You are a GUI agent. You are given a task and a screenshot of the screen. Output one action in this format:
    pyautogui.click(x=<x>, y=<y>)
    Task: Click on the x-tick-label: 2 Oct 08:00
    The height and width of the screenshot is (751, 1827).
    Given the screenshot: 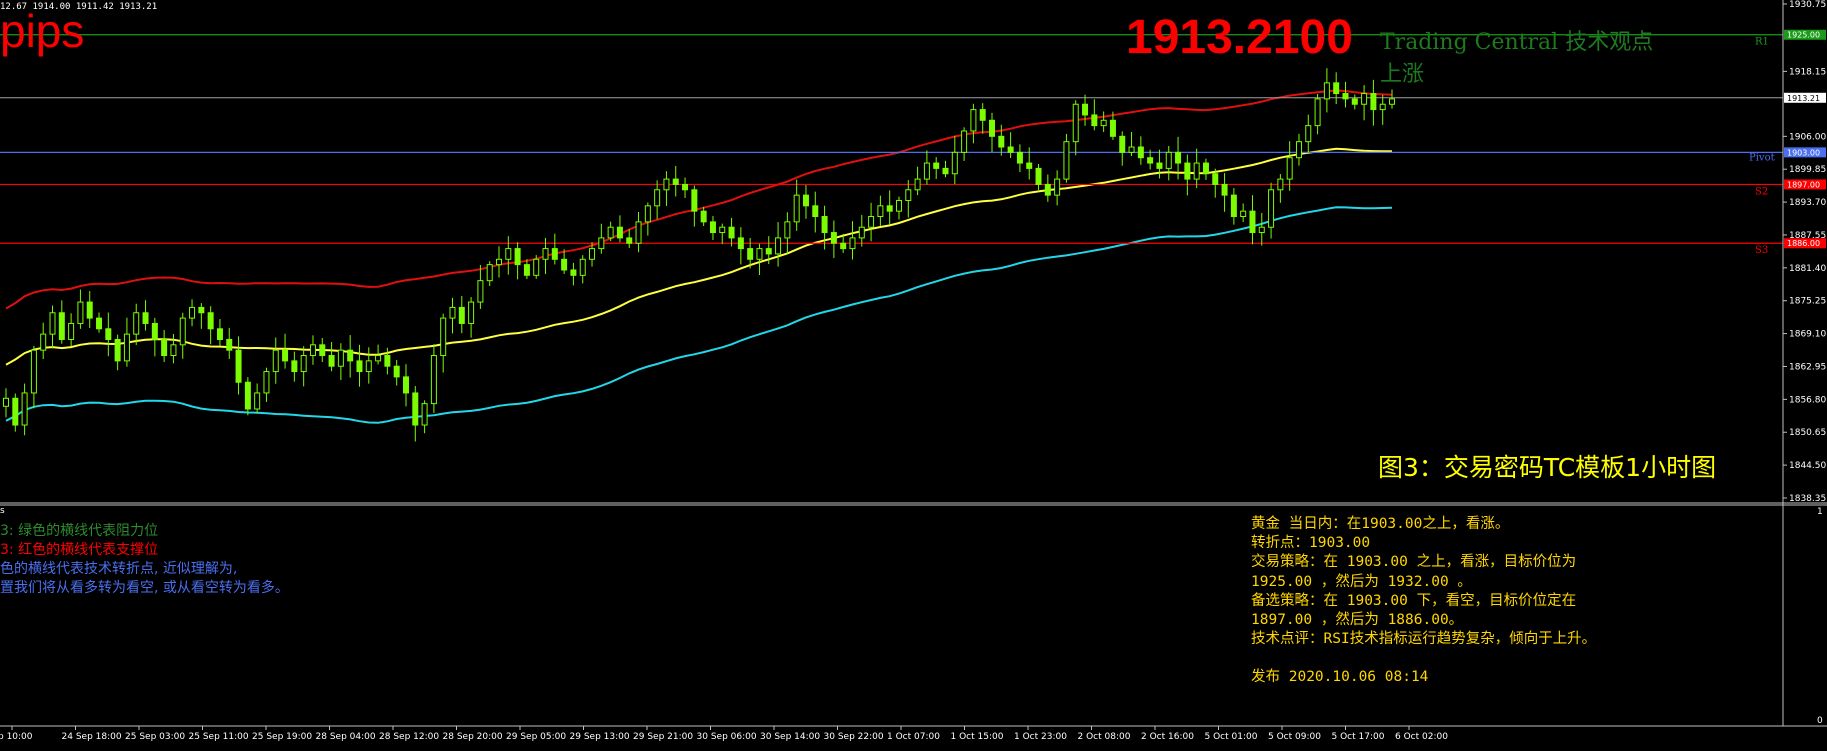 What is the action you would take?
    pyautogui.click(x=1104, y=737)
    